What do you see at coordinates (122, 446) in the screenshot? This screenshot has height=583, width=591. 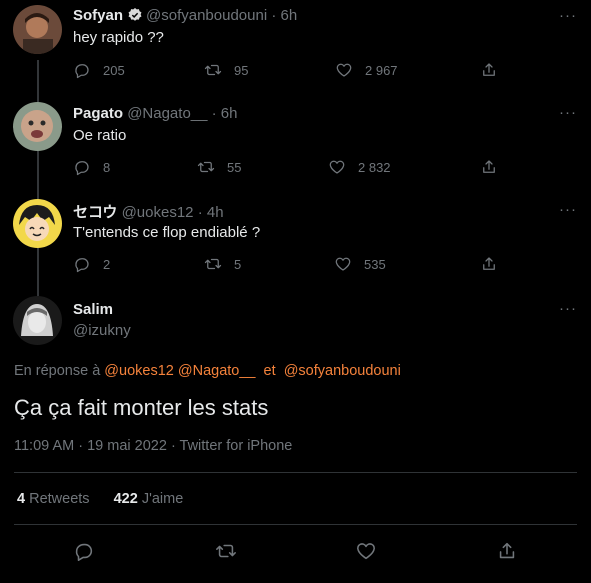 I see `tweet-date: · 19 mai 2022` at bounding box center [122, 446].